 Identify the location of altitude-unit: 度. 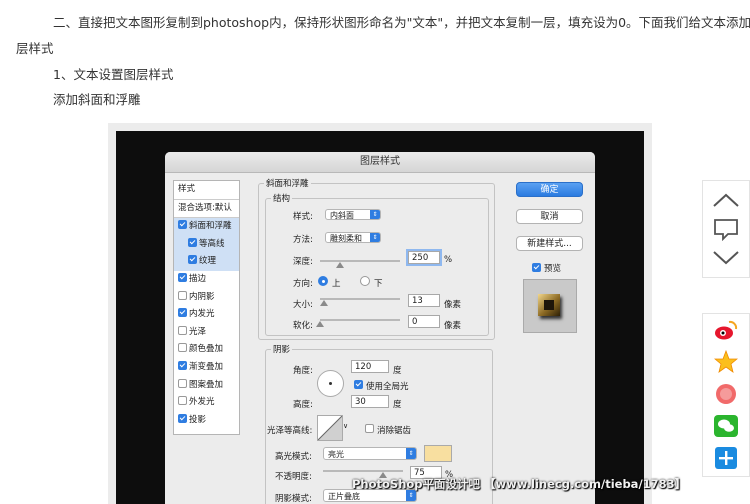
(397, 405).